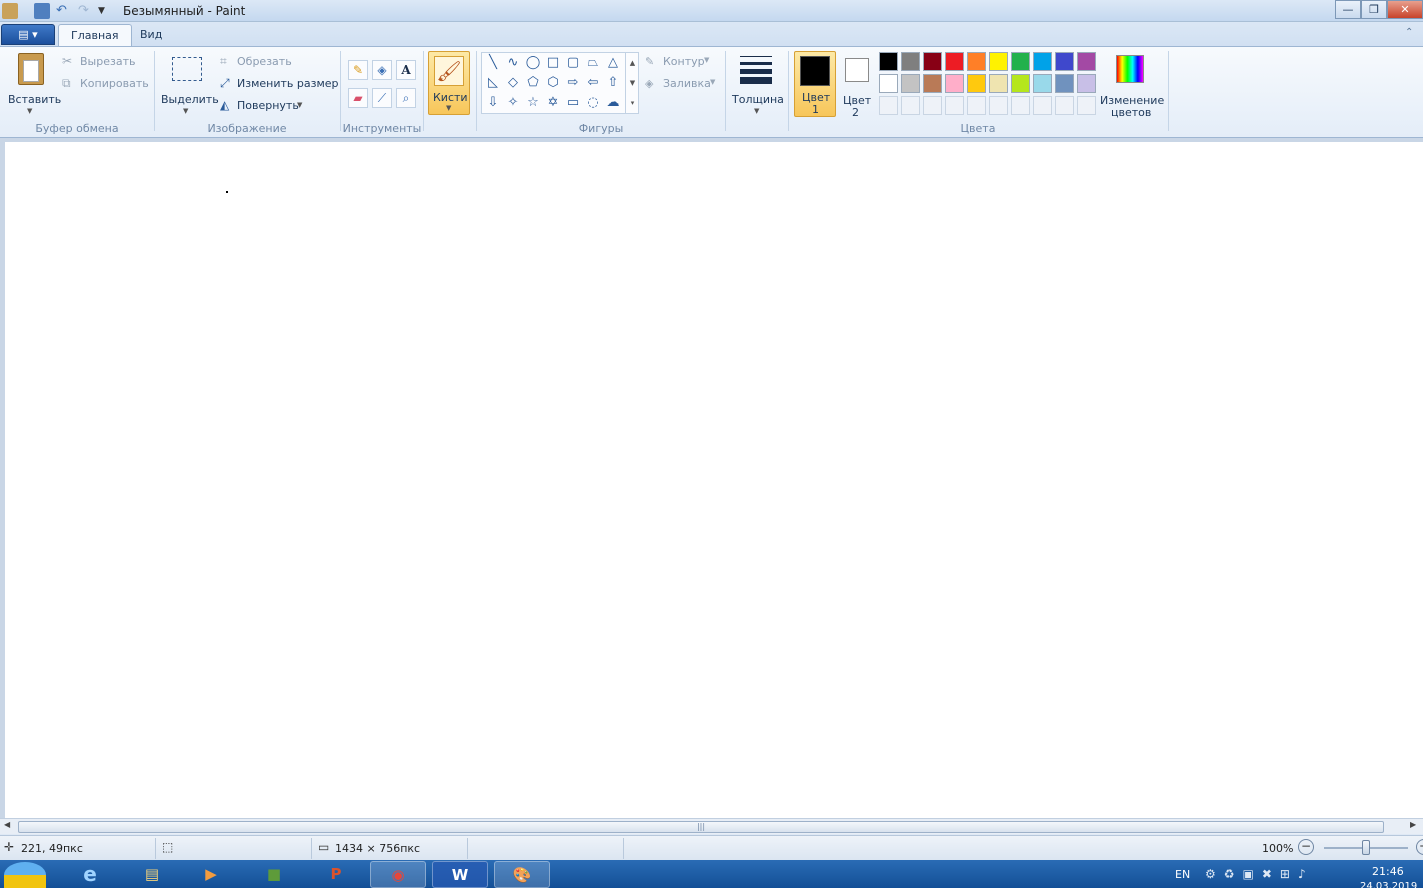 The width and height of the screenshot is (1423, 888). What do you see at coordinates (593, 83) in the screenshot?
I see `left-arrow-shape-icon: ⇦` at bounding box center [593, 83].